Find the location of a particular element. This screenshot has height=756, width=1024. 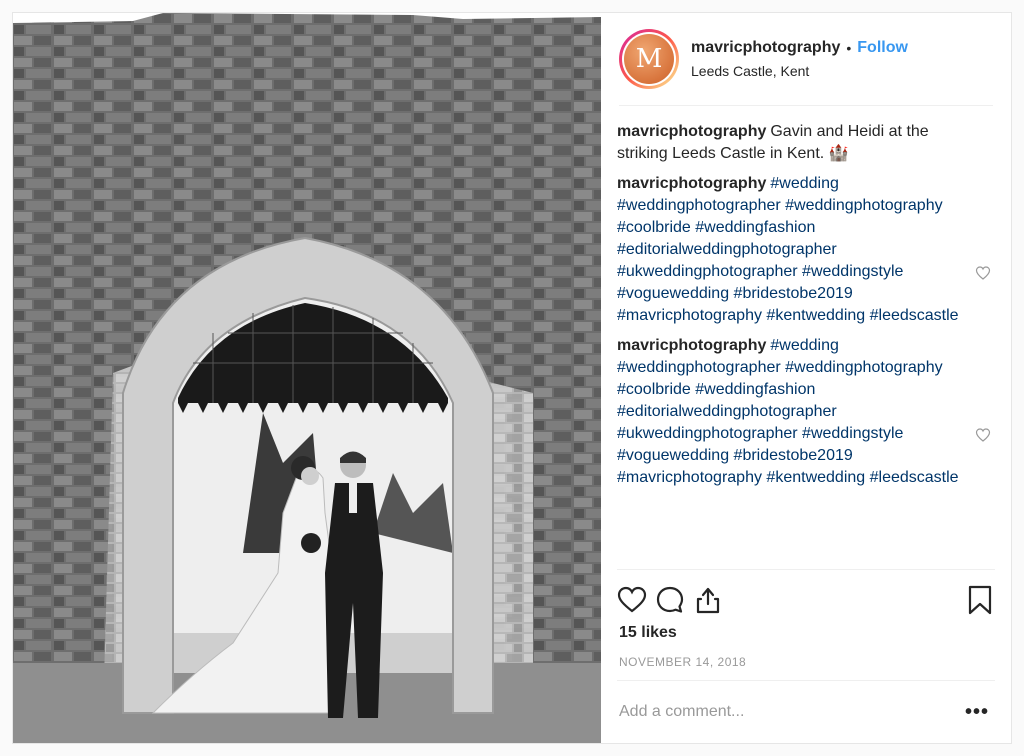

likes-count: 15 likes is located at coordinates (648, 633).